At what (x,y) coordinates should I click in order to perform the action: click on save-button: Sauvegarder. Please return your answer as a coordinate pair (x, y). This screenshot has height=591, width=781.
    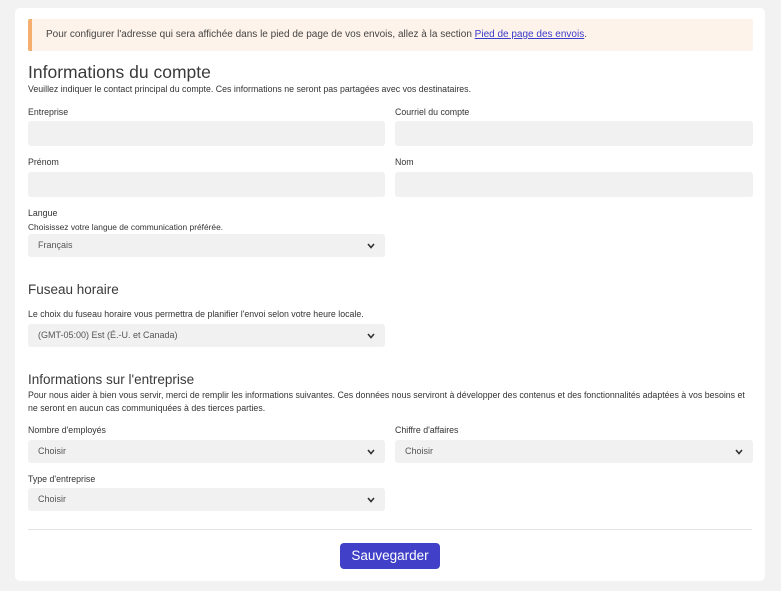
    Looking at the image, I should click on (390, 556).